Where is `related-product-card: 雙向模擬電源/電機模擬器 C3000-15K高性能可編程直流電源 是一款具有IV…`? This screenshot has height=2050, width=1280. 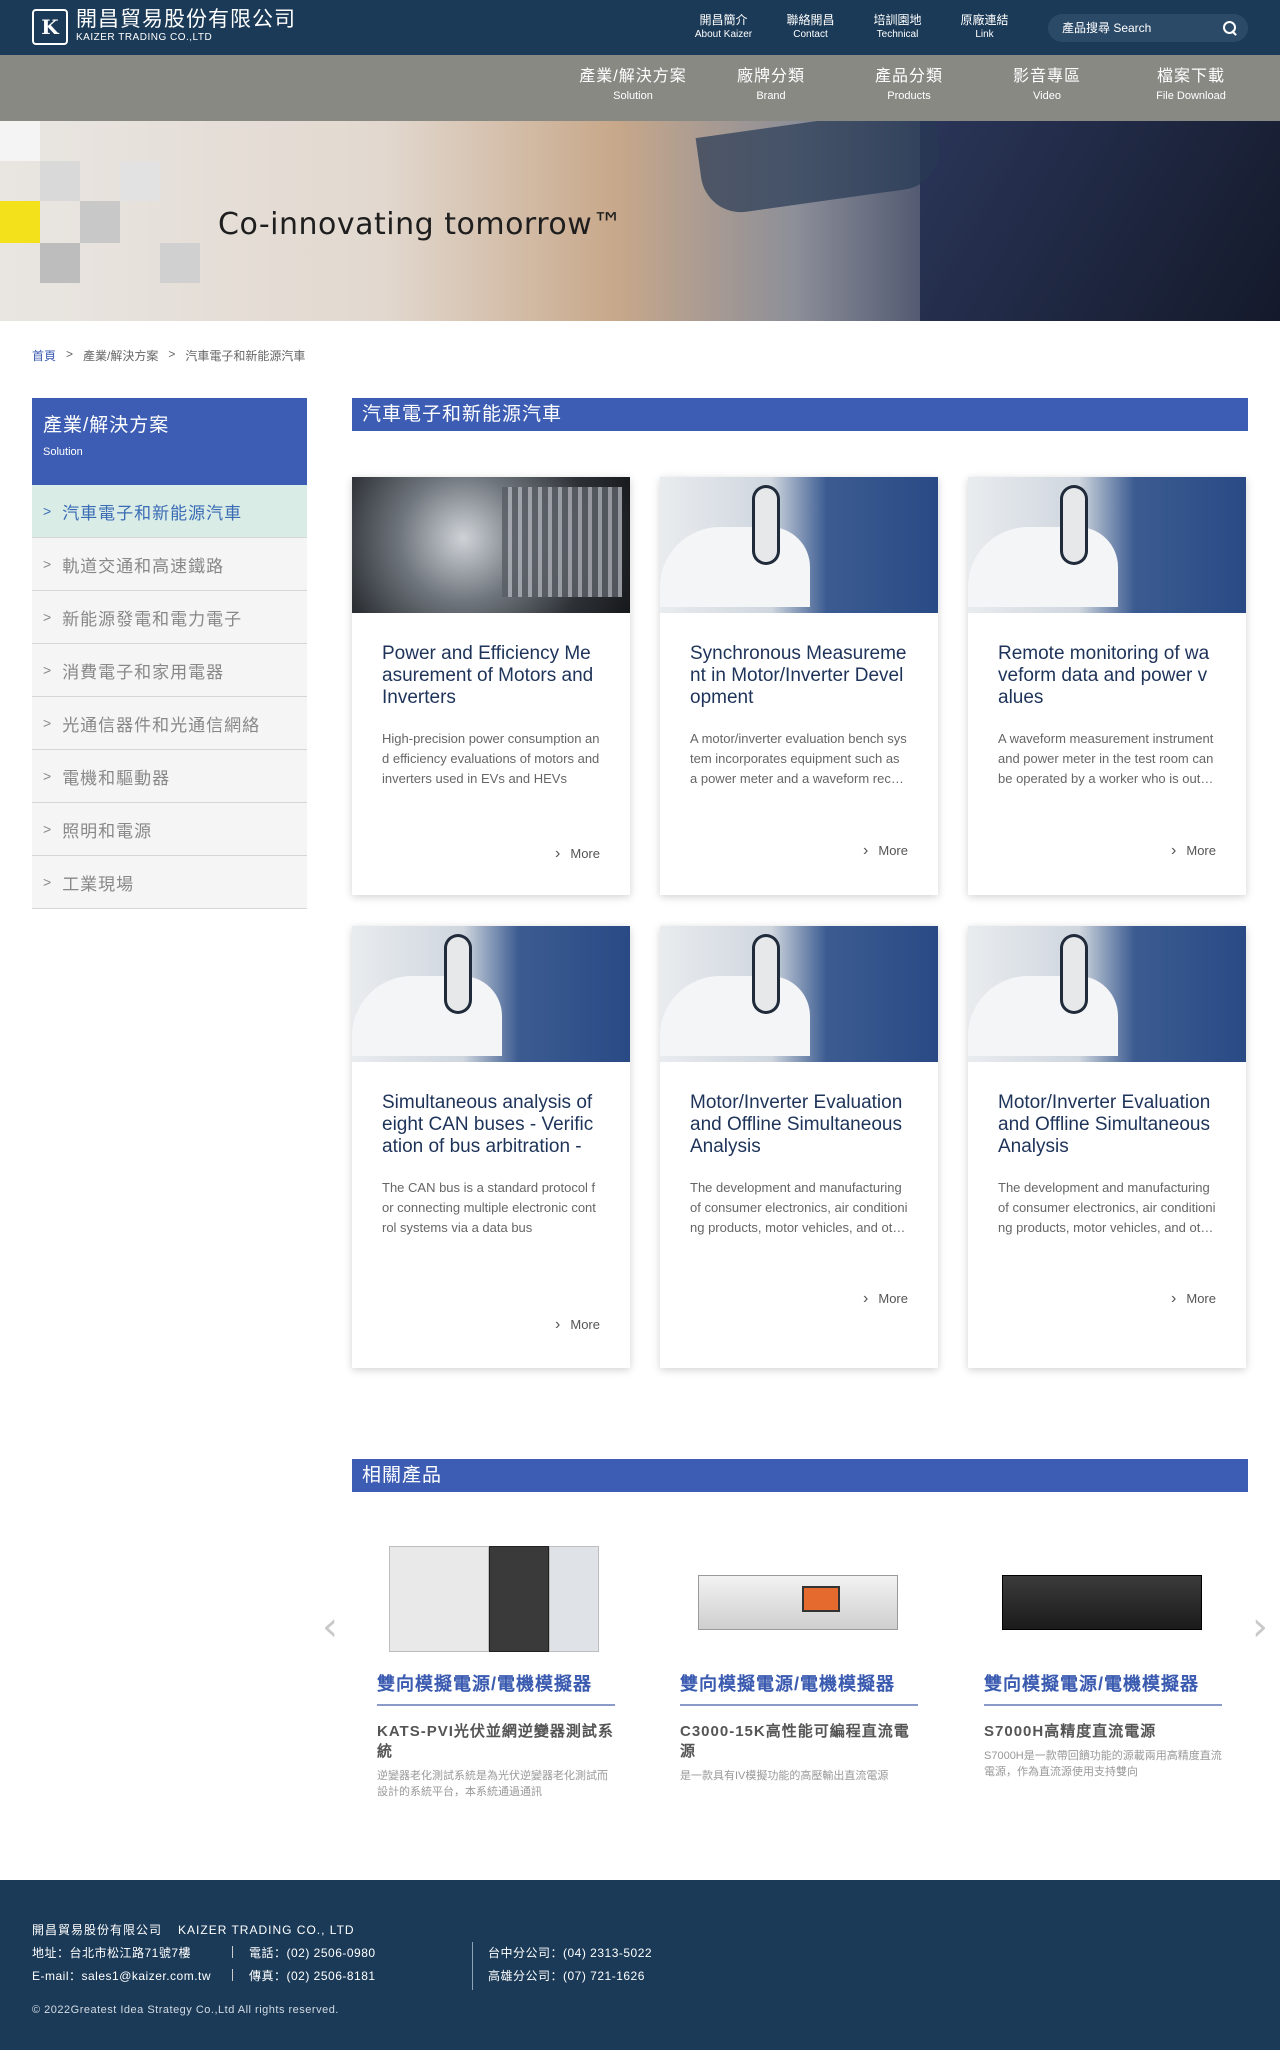 related-product-card: 雙向模擬電源/電機模擬器 C3000-15K高性能可編程直流電源 是一款具有IV… is located at coordinates (799, 1657).